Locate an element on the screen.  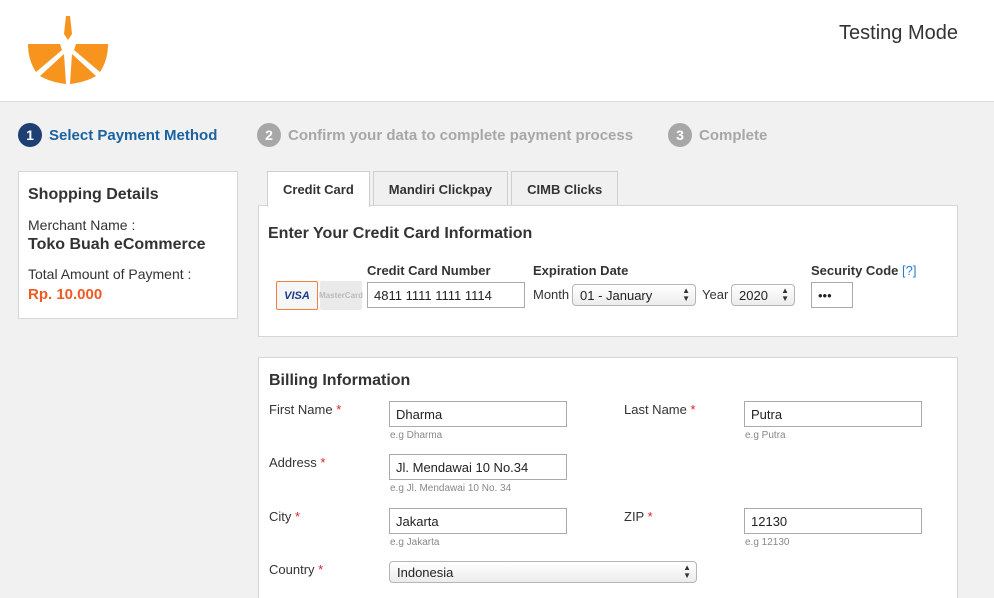
country-select: Indonesia ▲ ▼ is located at coordinates (543, 572).